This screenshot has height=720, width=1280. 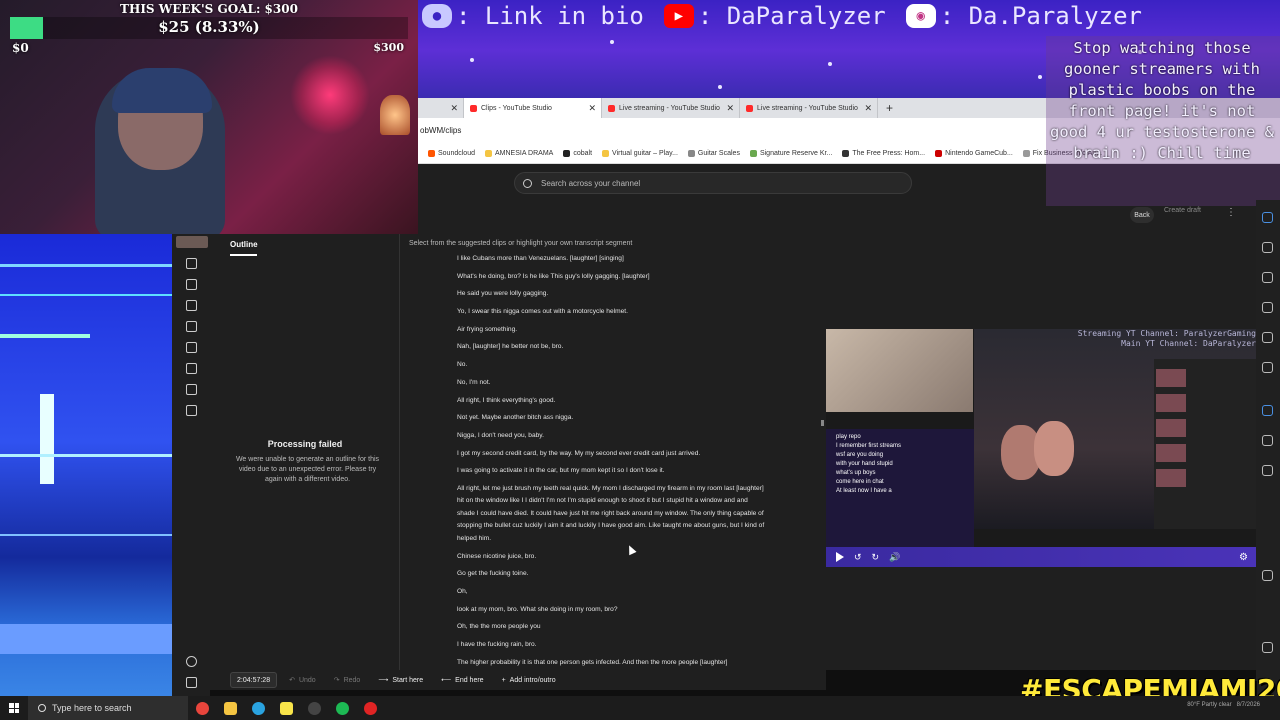 What do you see at coordinates (671, 108) in the screenshot?
I see `tab-live-1: Live streaming - YouTube Studio ✕` at bounding box center [671, 108].